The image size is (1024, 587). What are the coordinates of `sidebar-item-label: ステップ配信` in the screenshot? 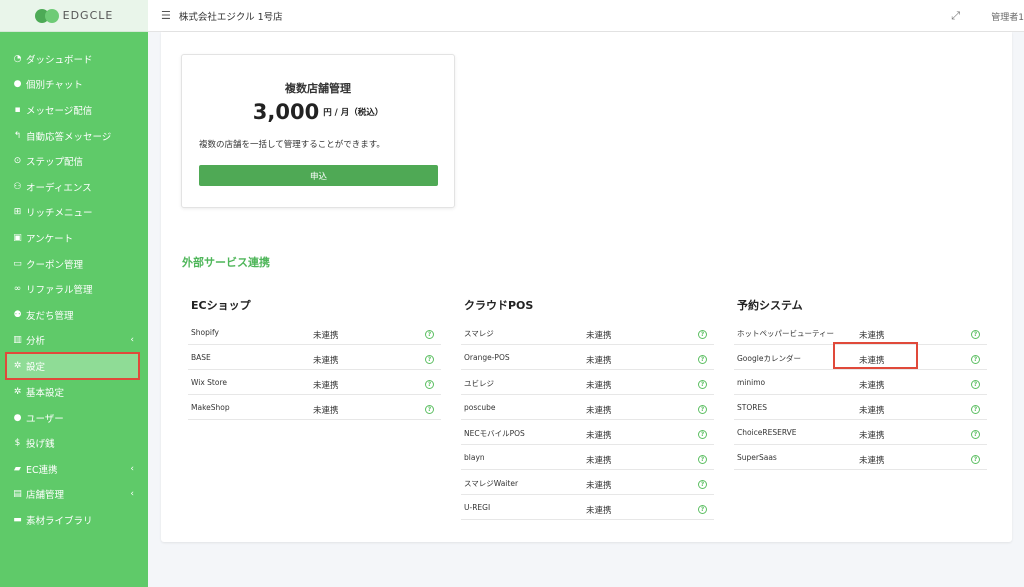 It's located at (55, 163).